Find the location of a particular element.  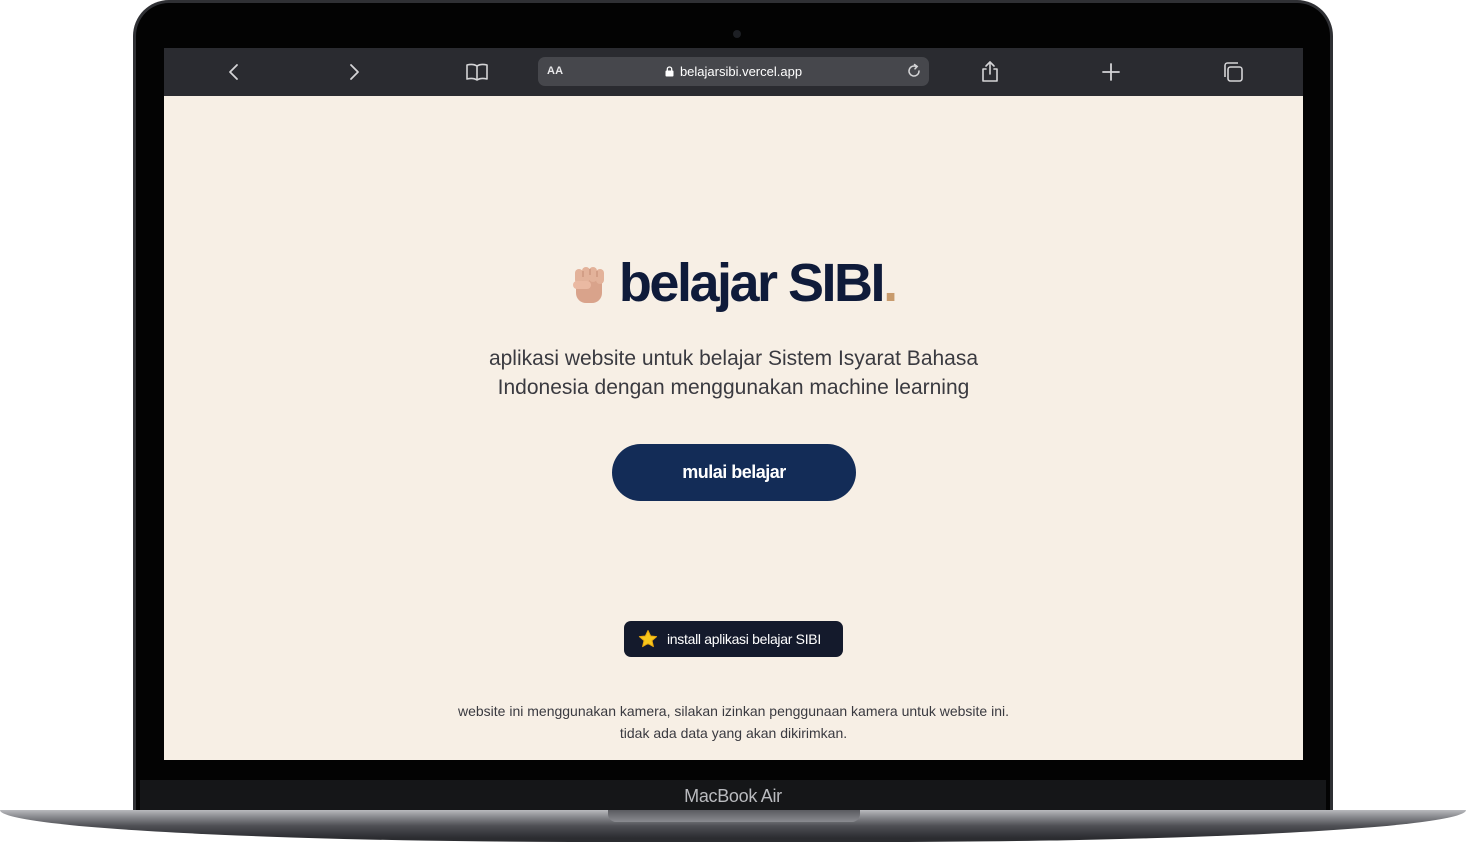

install-app-button: install aplikasi belajar SIBI is located at coordinates (733, 639).